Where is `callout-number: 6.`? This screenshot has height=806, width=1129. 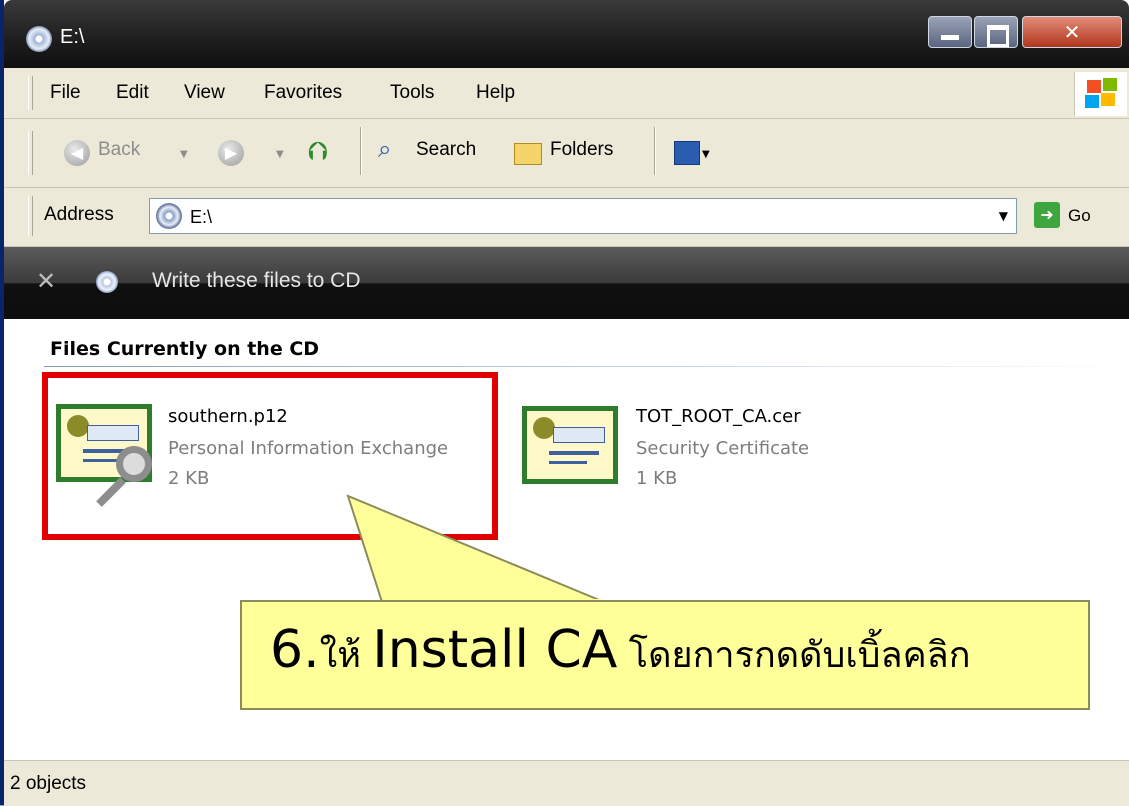
callout-number: 6. is located at coordinates (295, 650).